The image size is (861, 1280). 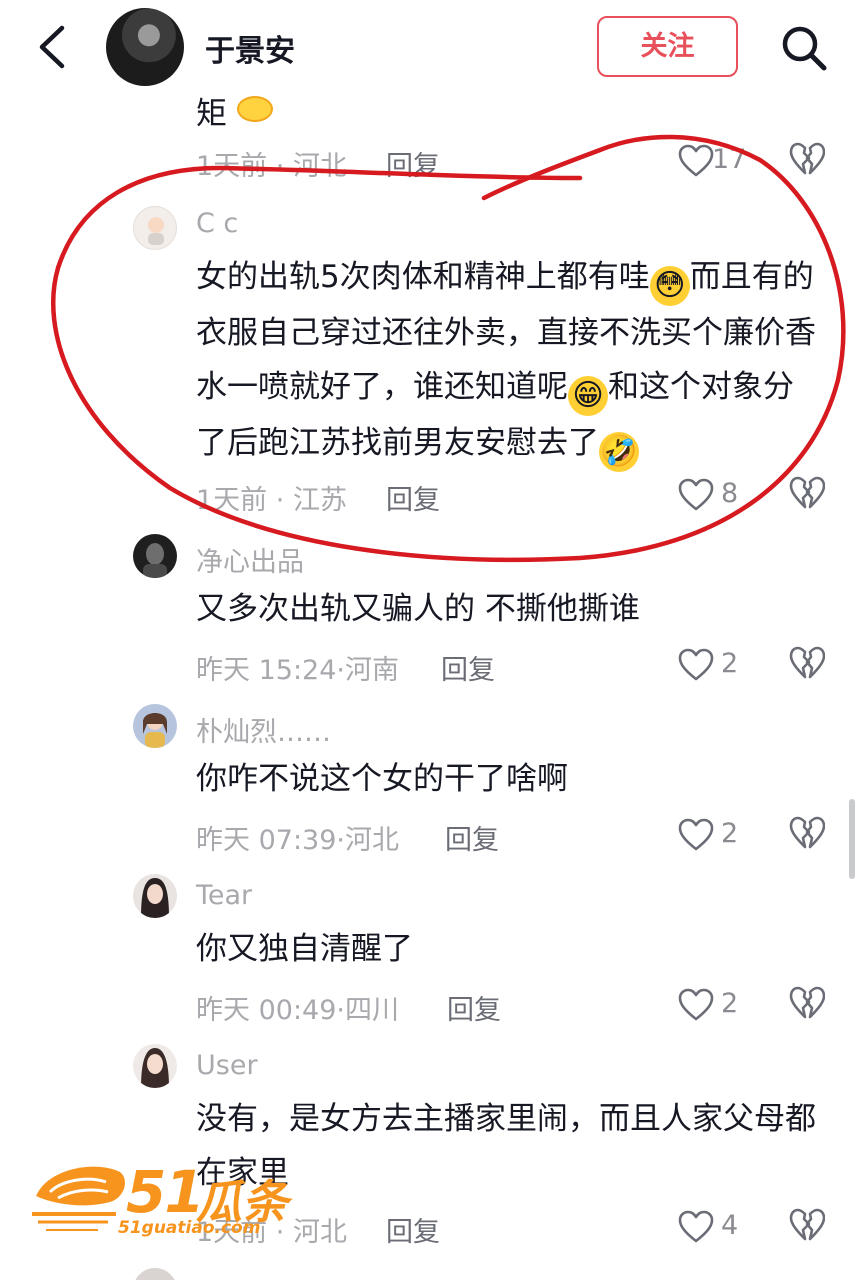 I want to click on comment-username: User, so click(x=227, y=1065).